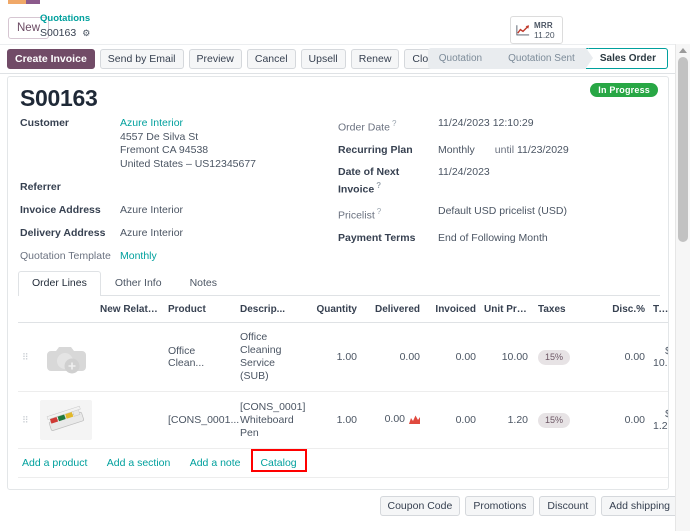 This screenshot has height=531, width=690. I want to click on invoice-address-label: Invoice Address, so click(60, 210).